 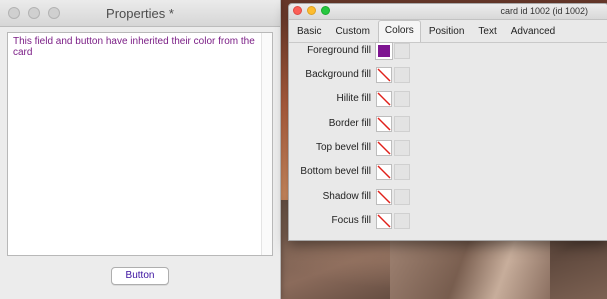 What do you see at coordinates (309, 32) in the screenshot?
I see `tab-basic: Basic` at bounding box center [309, 32].